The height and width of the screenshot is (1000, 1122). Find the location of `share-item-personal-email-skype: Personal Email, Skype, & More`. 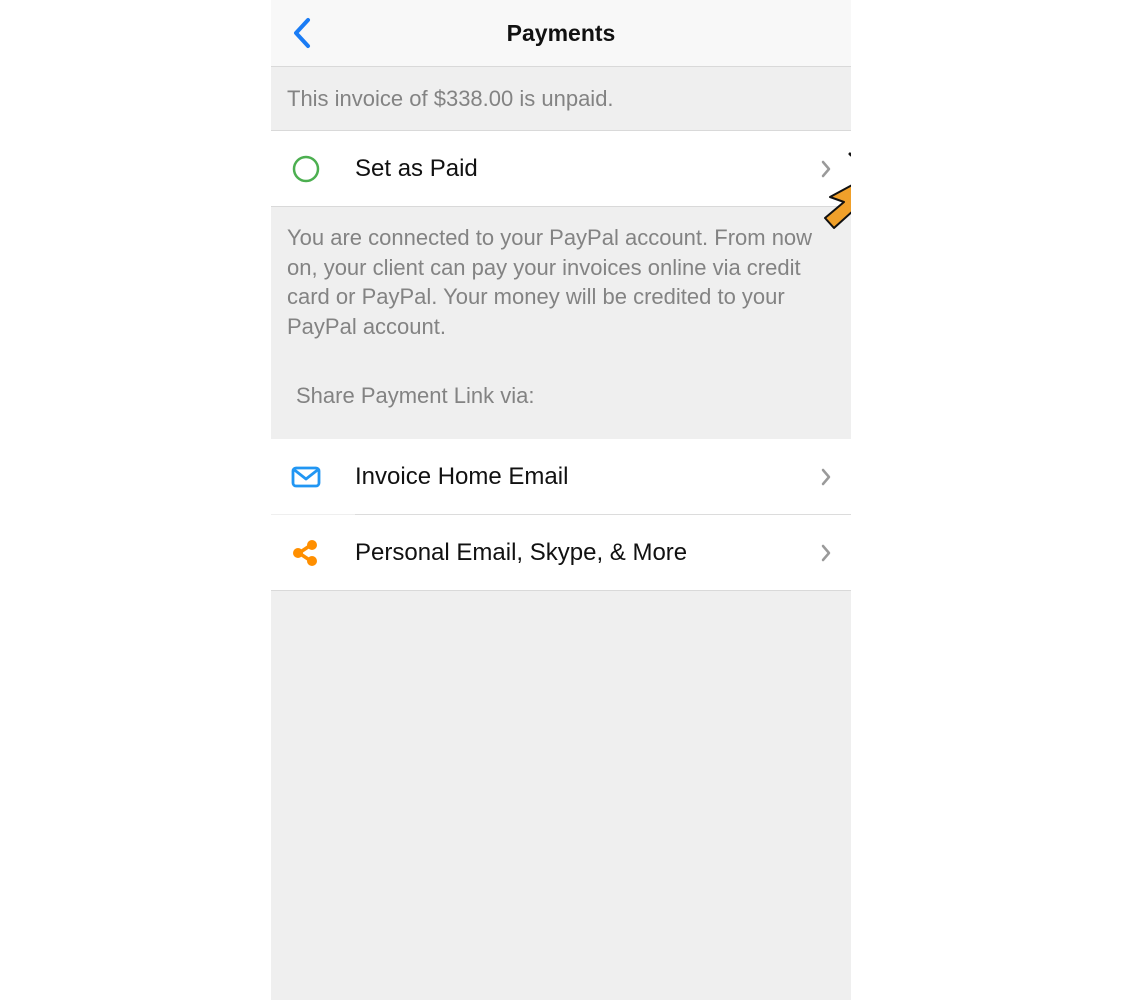

share-item-personal-email-skype: Personal Email, Skype, & More is located at coordinates (561, 552).